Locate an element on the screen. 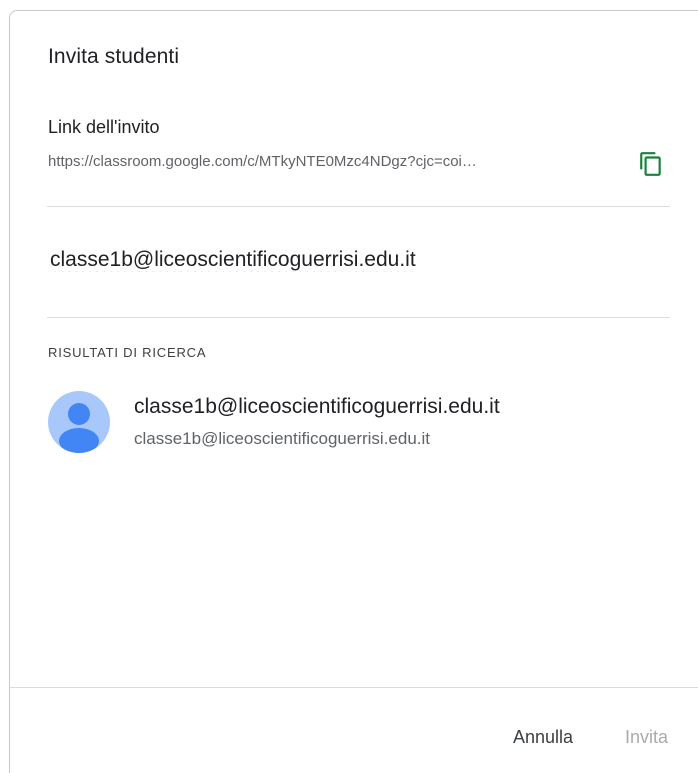 Image resolution: width=698 pixels, height=773 pixels. cancel-button: Annulla is located at coordinates (543, 737).